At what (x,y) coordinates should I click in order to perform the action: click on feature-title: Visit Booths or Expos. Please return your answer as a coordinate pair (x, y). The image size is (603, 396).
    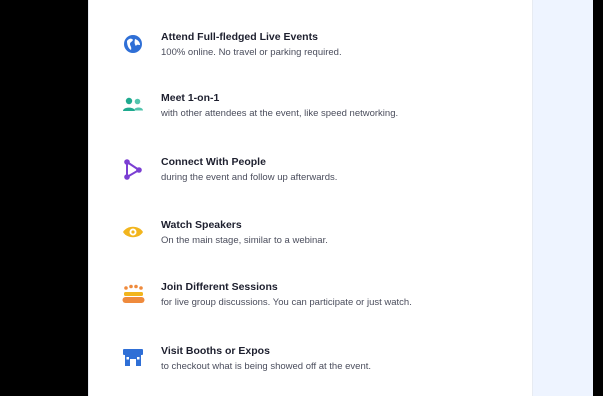
    Looking at the image, I should click on (215, 351).